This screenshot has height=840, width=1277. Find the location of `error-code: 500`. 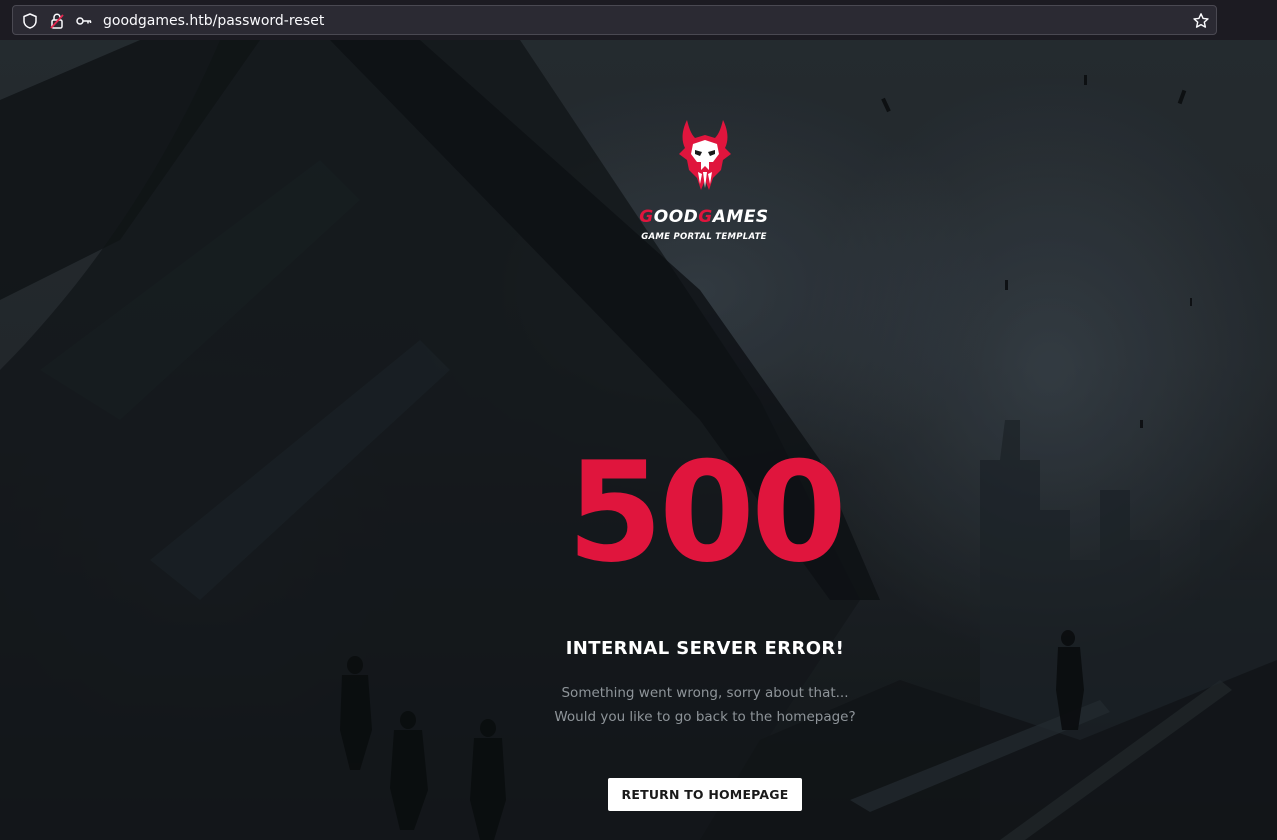

error-code: 500 is located at coordinates (706, 512).